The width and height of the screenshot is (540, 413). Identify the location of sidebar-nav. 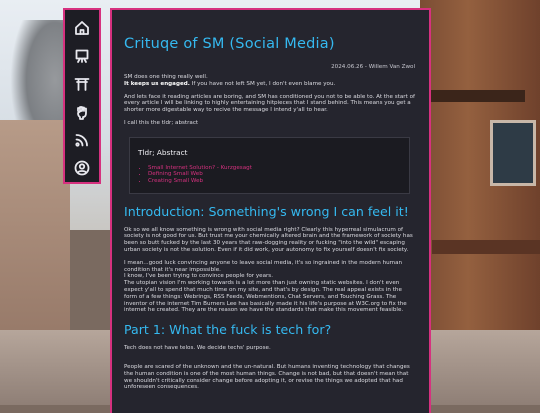
(82, 96).